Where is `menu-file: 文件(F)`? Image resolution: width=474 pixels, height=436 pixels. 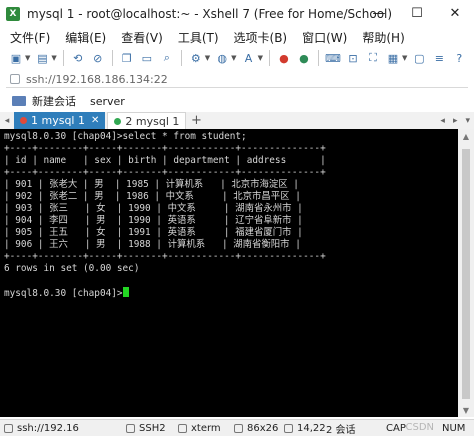 menu-file: 文件(F) is located at coordinates (30, 37).